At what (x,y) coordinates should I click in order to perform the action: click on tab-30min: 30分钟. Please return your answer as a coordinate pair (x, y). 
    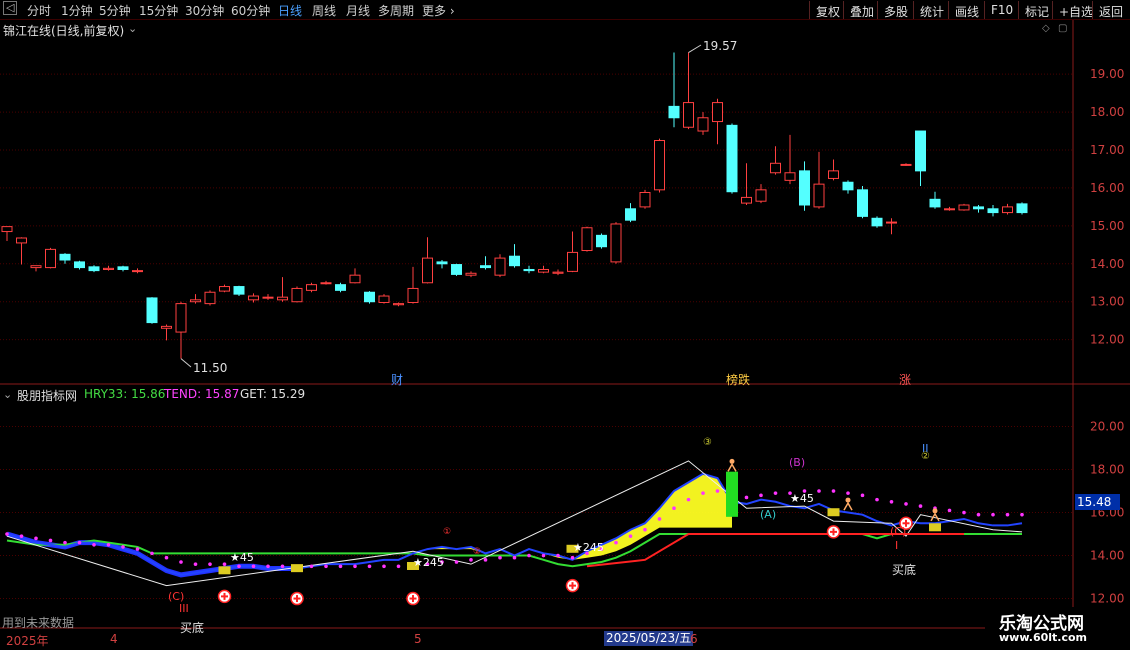
    Looking at the image, I should click on (204, 10).